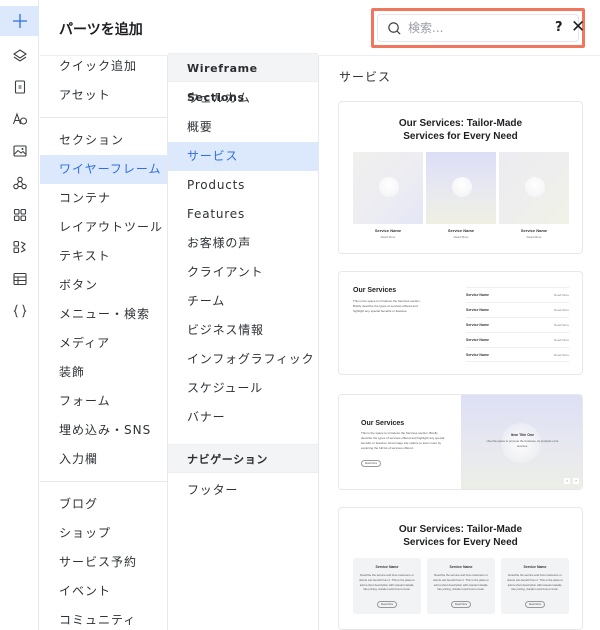  I want to click on left-tool-rail, so click(19, 315).